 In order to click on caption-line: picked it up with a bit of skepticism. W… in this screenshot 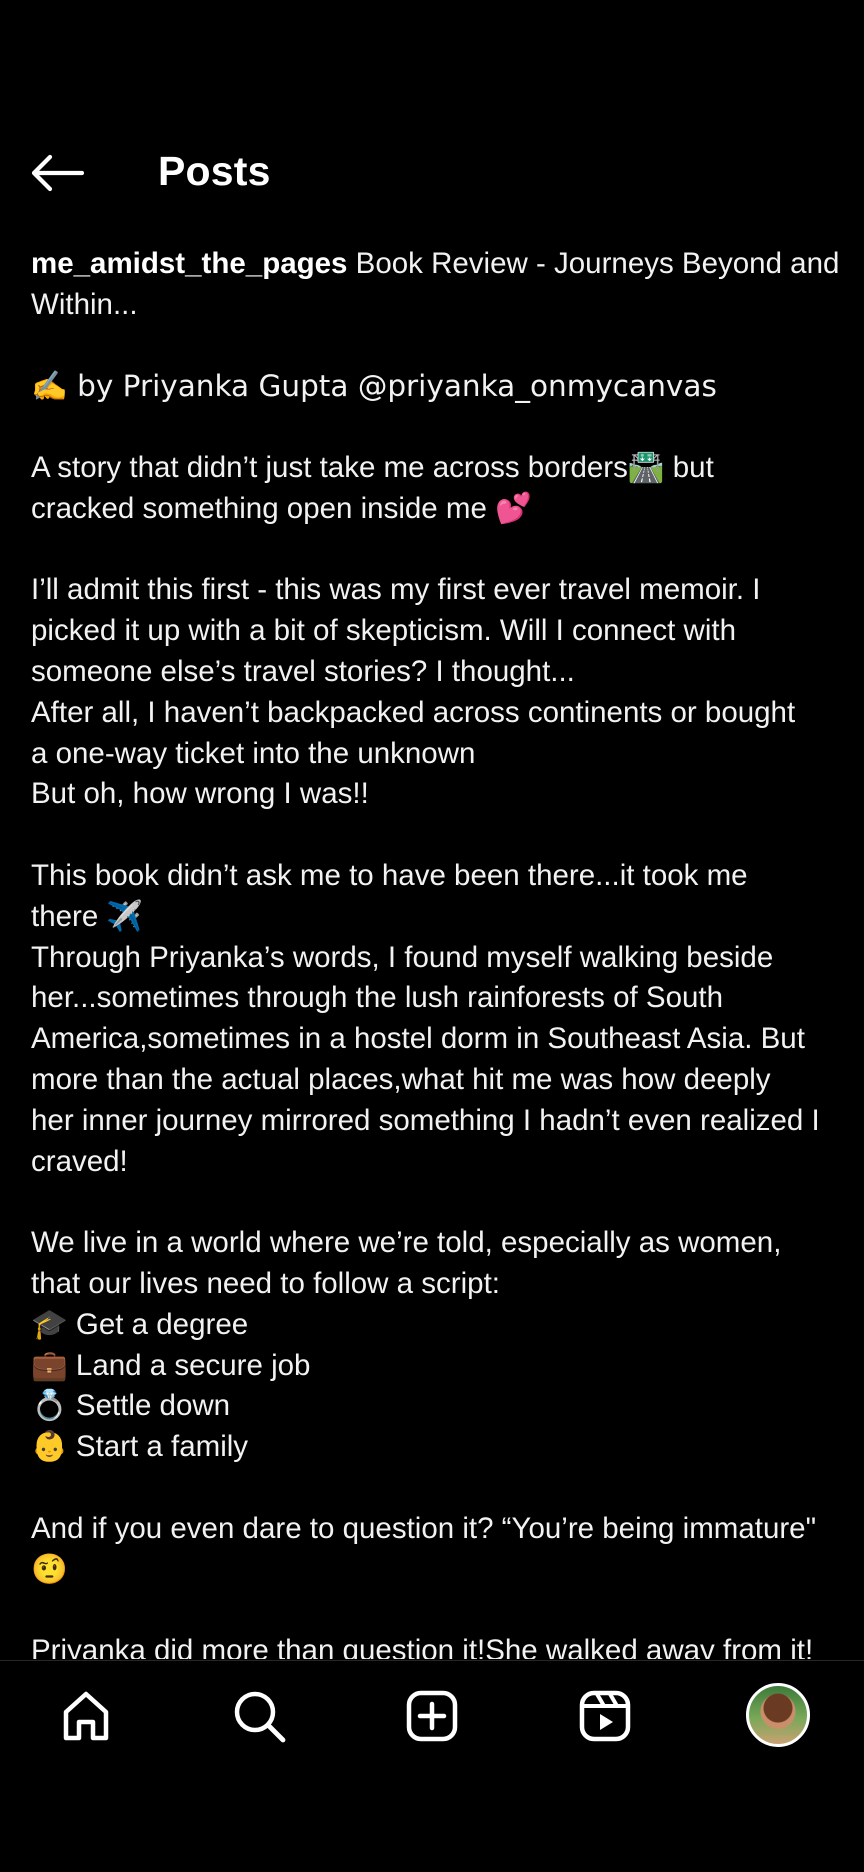, I will do `click(383, 631)`.